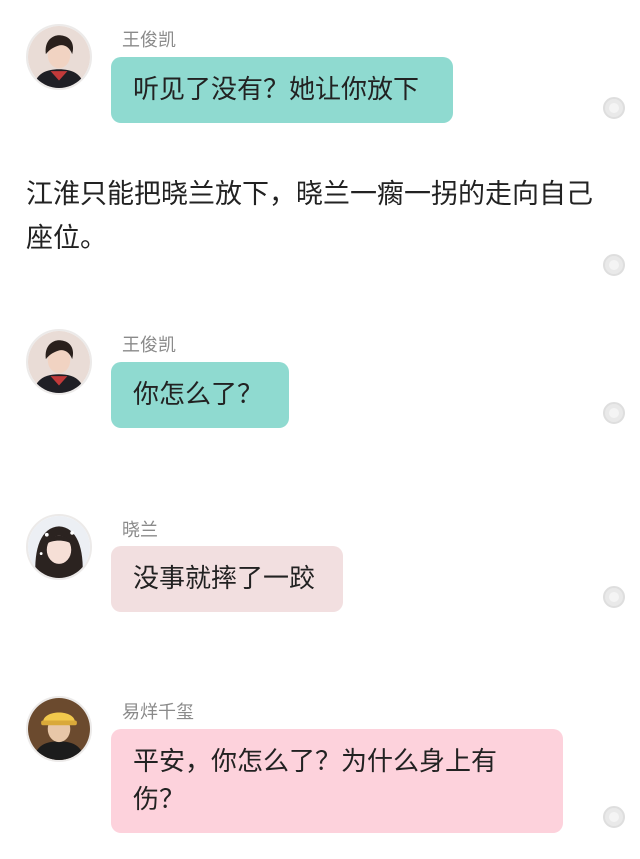  Describe the element at coordinates (158, 712) in the screenshot. I see `sender-name: 易烊千玺` at that location.